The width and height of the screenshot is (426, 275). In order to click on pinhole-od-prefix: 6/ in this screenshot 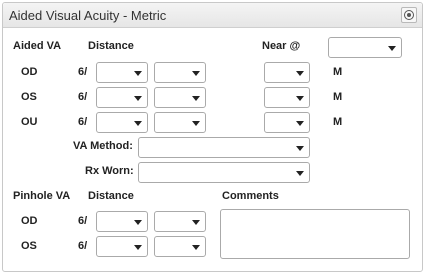, I will do `click(83, 221)`.